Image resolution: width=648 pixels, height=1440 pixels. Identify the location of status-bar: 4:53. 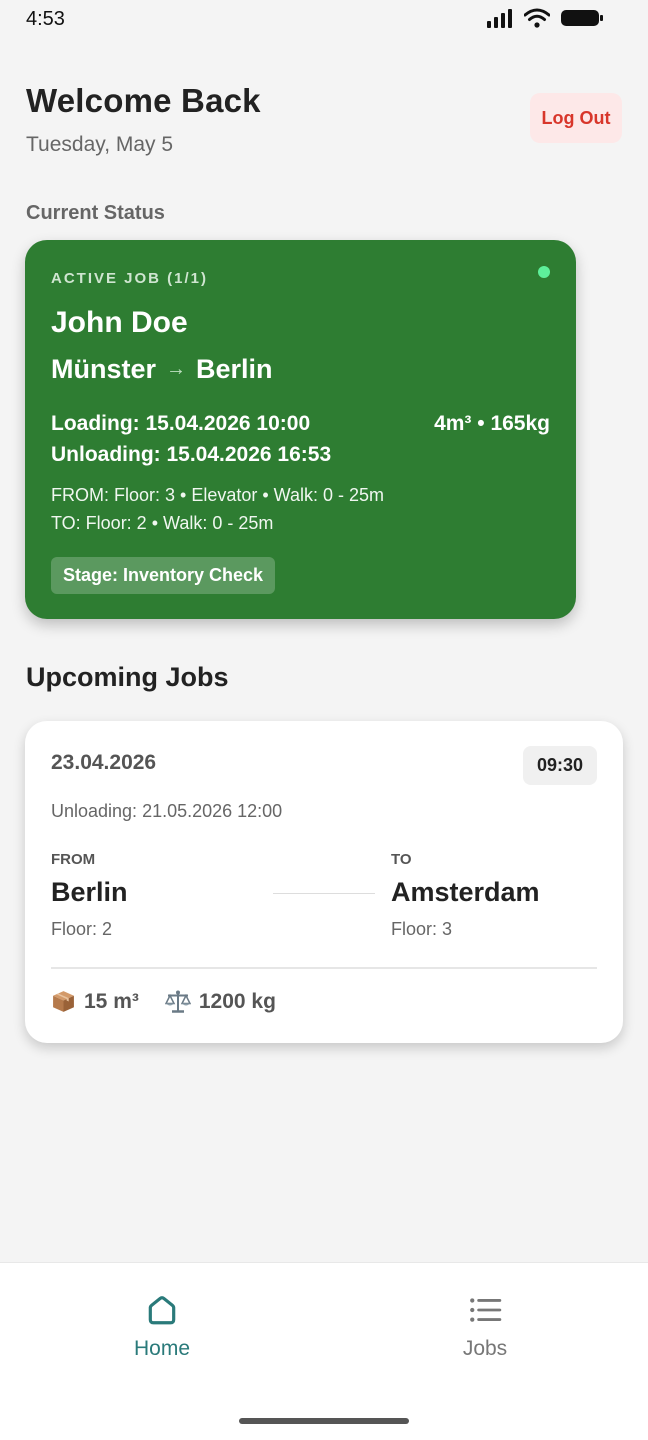
(324, 20).